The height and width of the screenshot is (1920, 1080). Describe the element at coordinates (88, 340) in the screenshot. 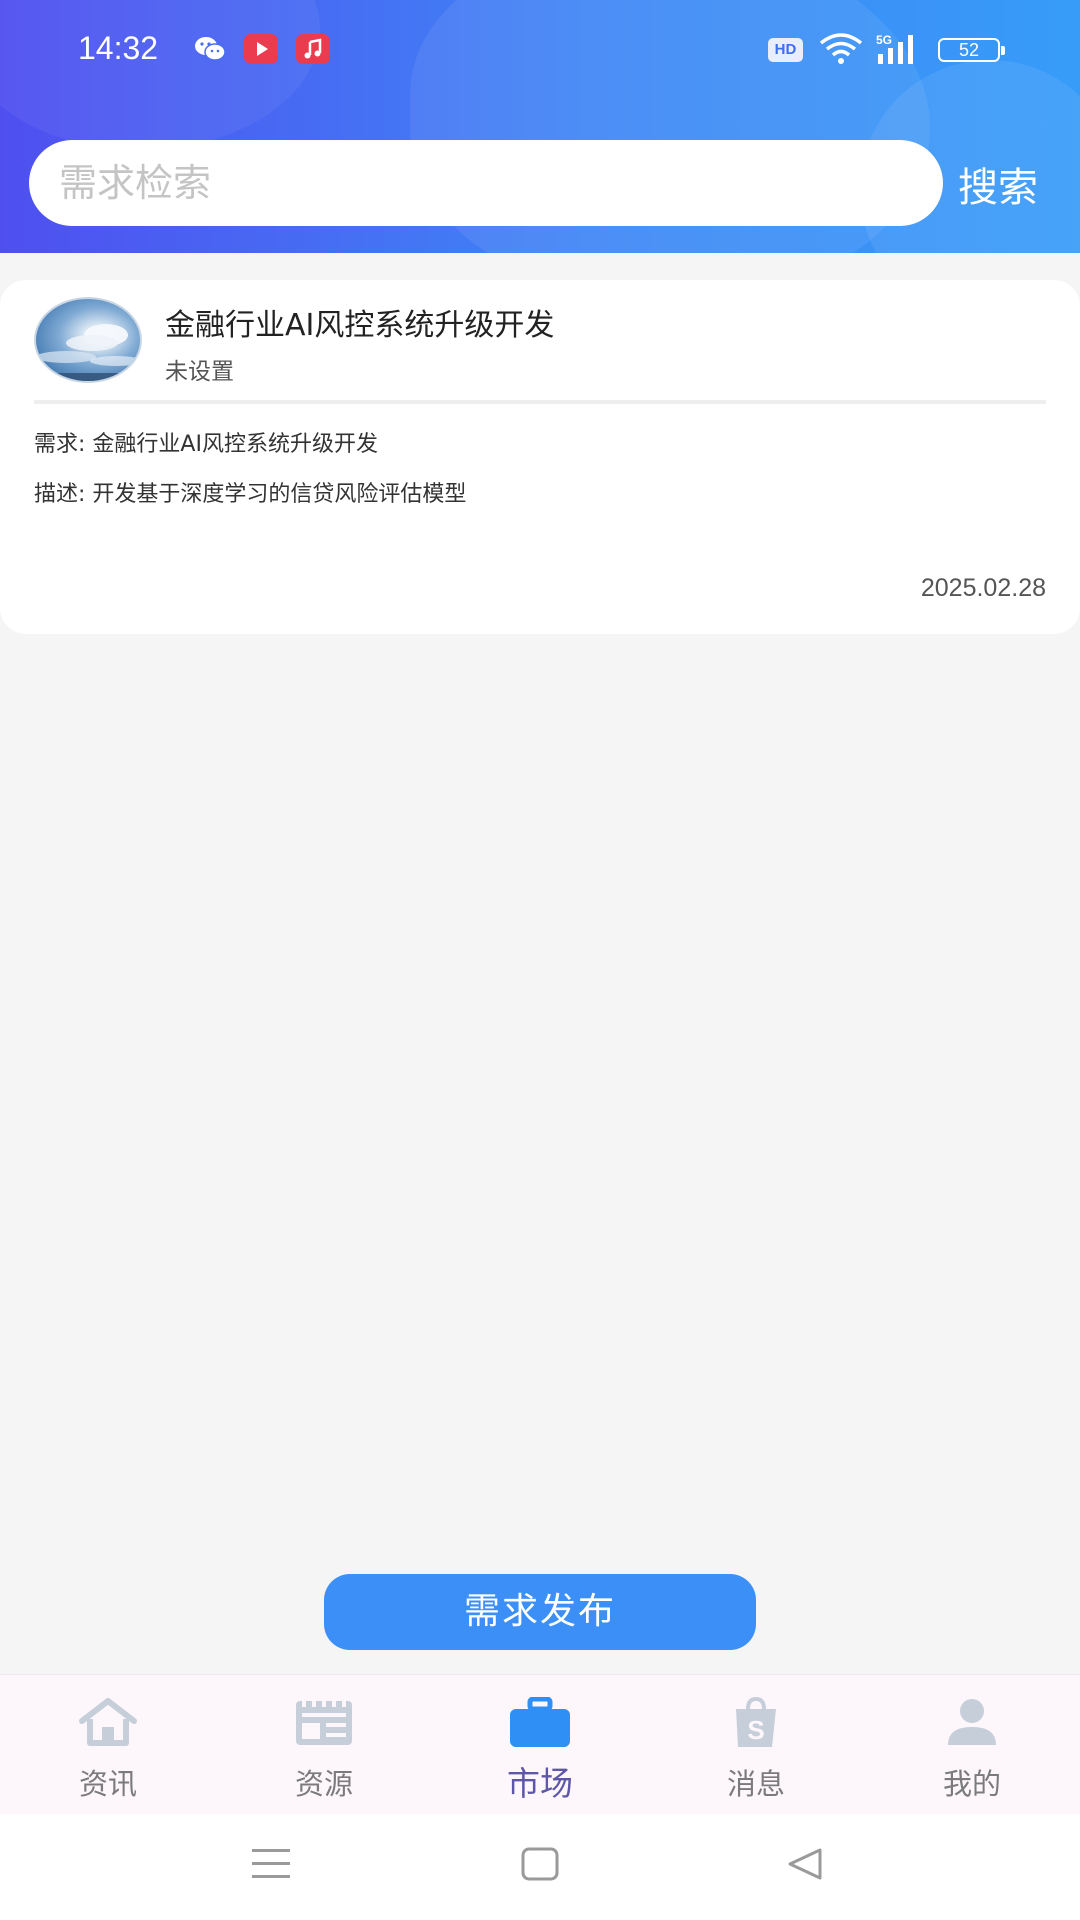

I see `avatar` at that location.